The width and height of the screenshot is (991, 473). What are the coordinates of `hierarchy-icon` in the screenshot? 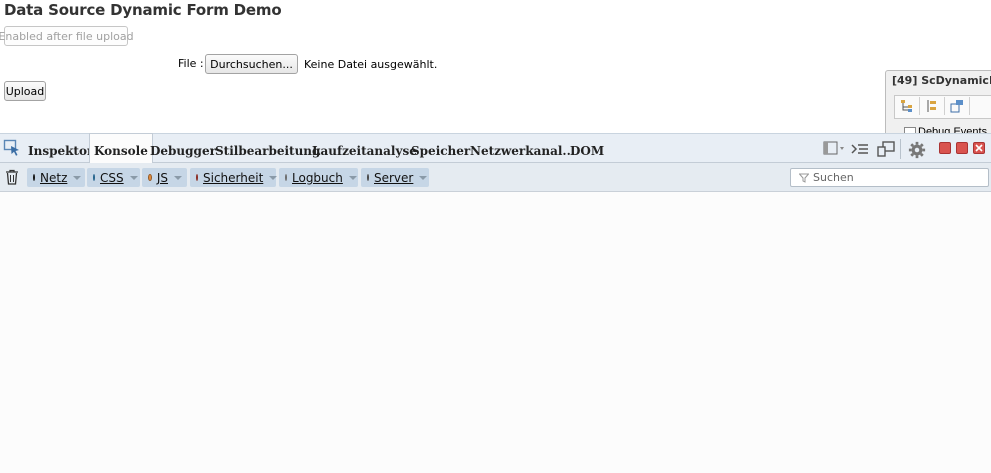 It's located at (932, 106).